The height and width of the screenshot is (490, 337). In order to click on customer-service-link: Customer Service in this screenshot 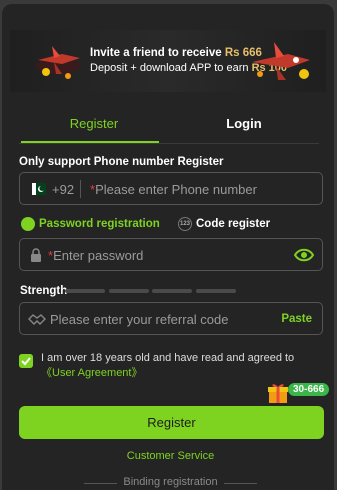, I will do `click(168, 456)`.